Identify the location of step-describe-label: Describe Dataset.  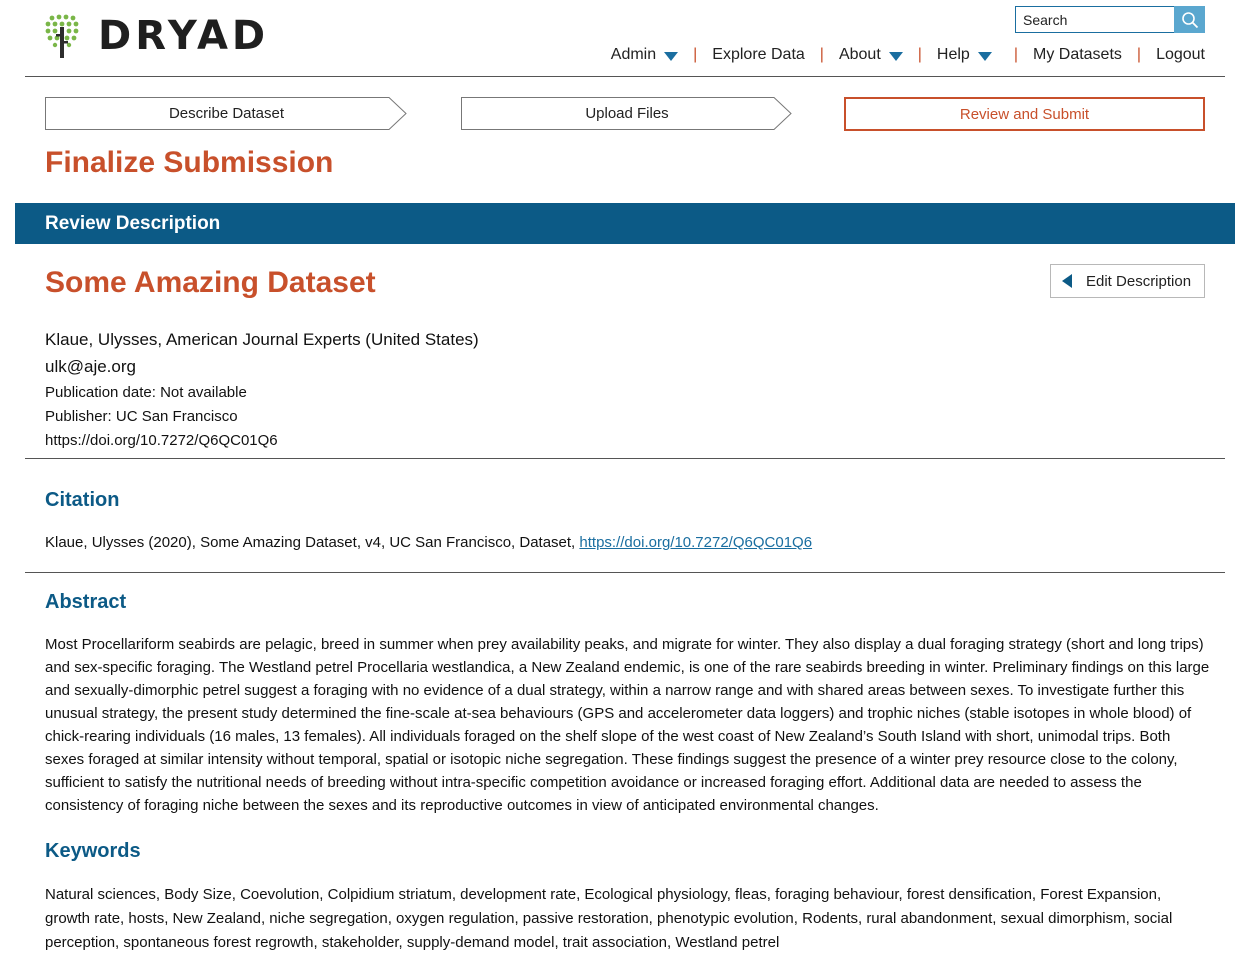
(226, 113).